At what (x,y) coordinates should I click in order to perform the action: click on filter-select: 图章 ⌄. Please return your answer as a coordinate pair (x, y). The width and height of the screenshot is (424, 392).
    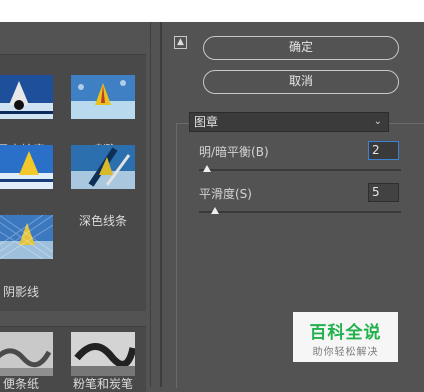
    Looking at the image, I should click on (289, 122).